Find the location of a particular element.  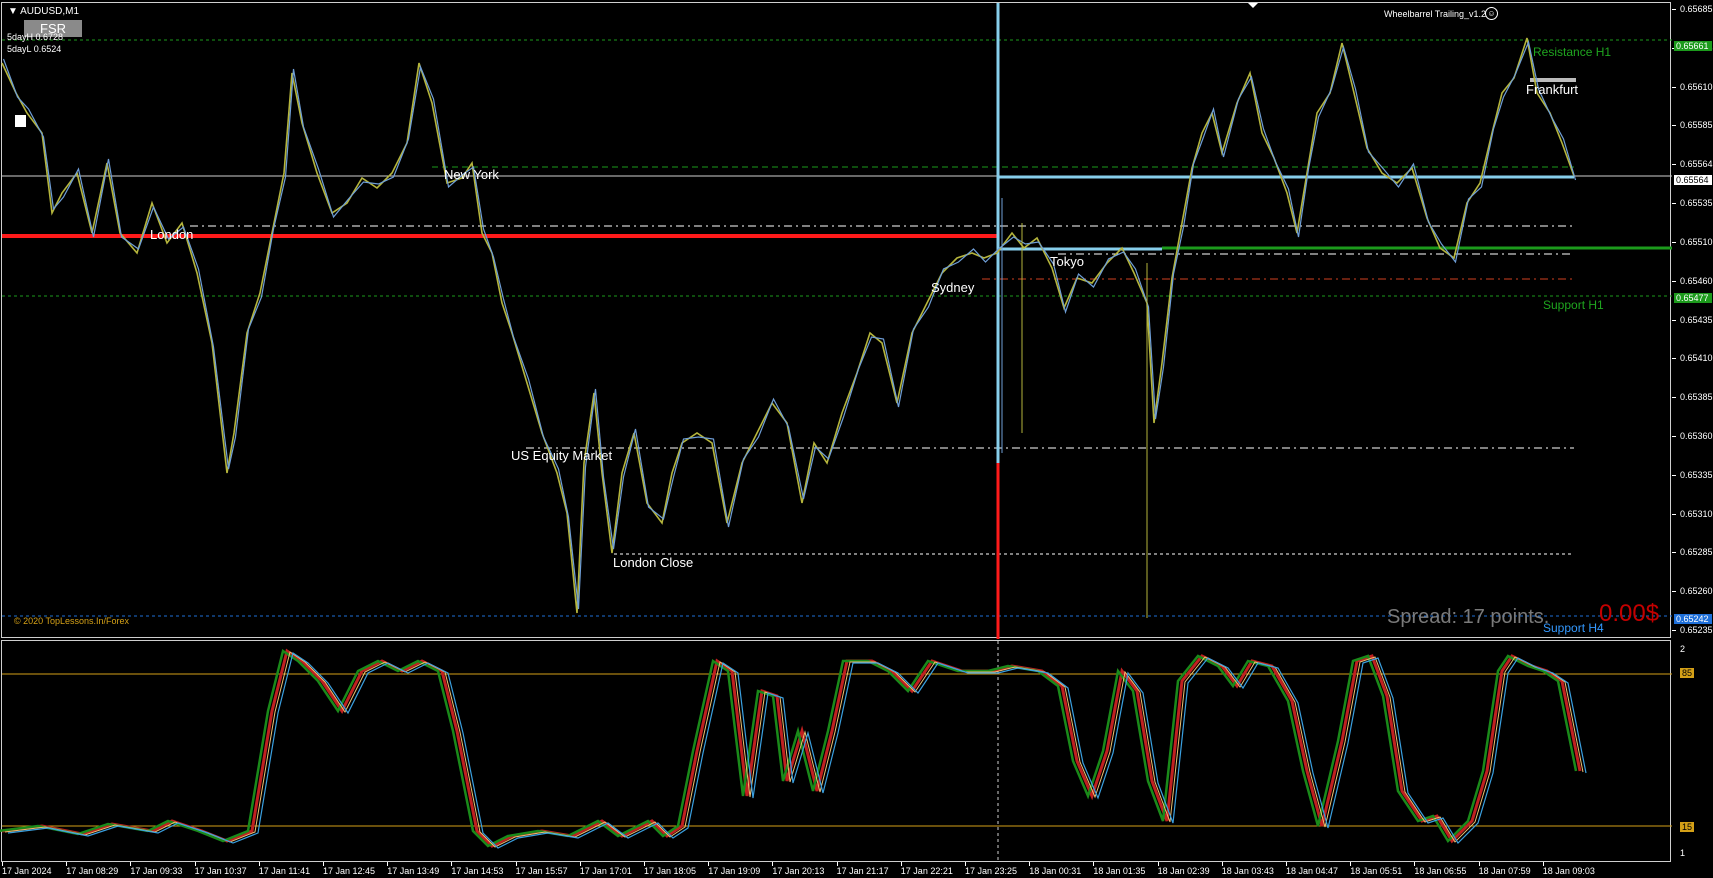

session-label-new-york: New York is located at coordinates (471, 174).